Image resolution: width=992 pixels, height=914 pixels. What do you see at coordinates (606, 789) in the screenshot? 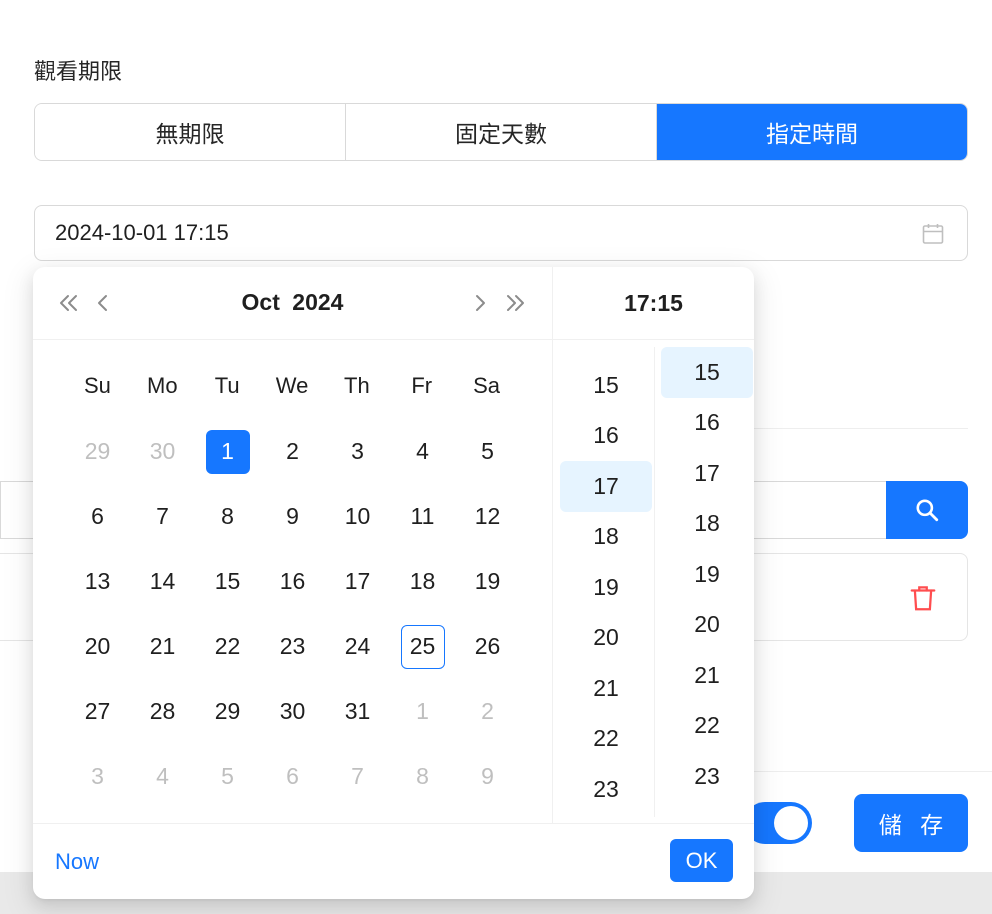
I see `hour-option: 23` at bounding box center [606, 789].